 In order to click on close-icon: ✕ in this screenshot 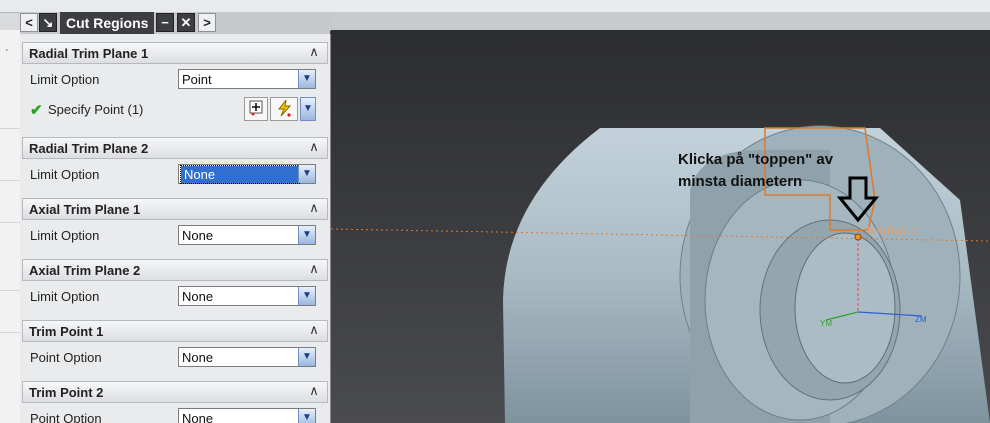, I will do `click(186, 22)`.